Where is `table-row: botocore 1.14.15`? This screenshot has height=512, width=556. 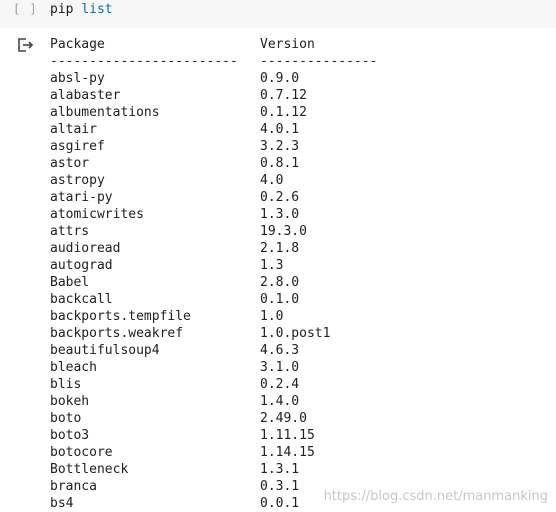 table-row: botocore 1.14.15 is located at coordinates (255, 452).